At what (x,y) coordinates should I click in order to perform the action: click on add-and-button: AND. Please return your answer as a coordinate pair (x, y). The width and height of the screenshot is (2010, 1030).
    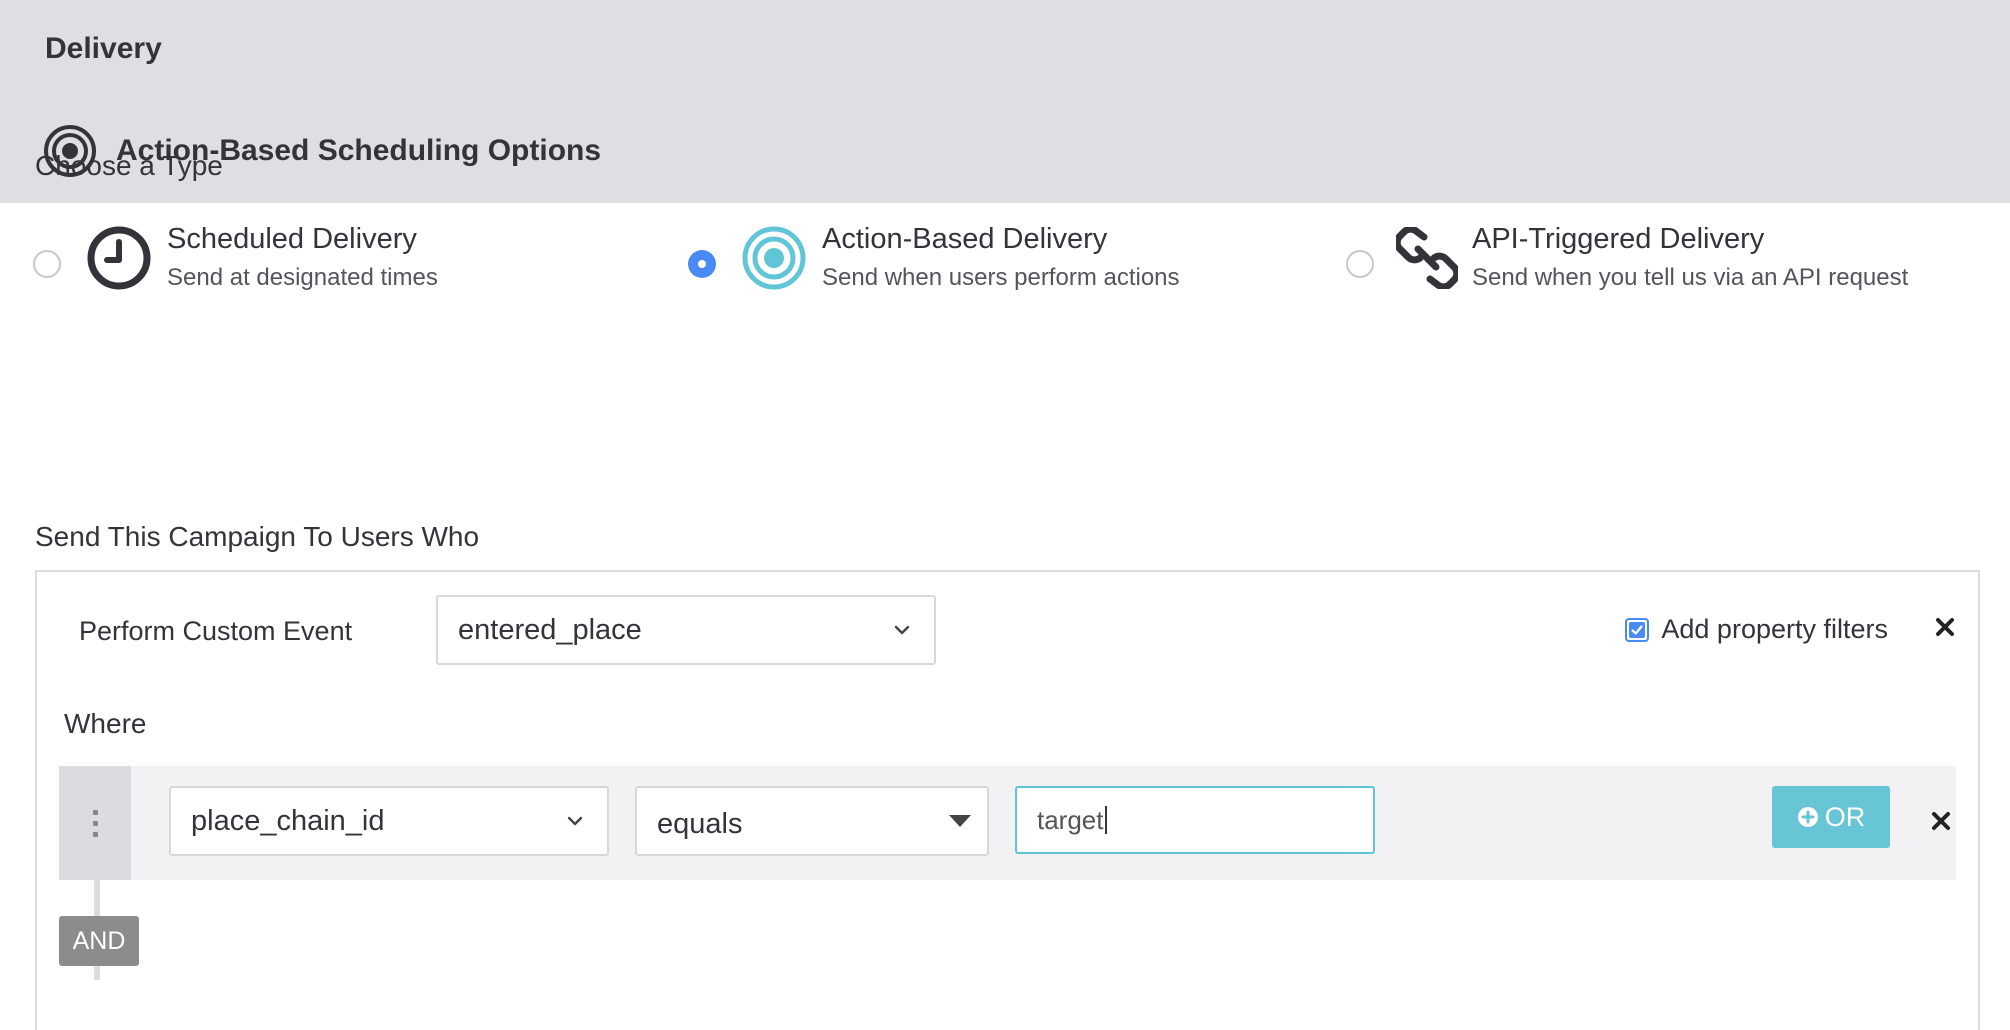
    Looking at the image, I should click on (99, 941).